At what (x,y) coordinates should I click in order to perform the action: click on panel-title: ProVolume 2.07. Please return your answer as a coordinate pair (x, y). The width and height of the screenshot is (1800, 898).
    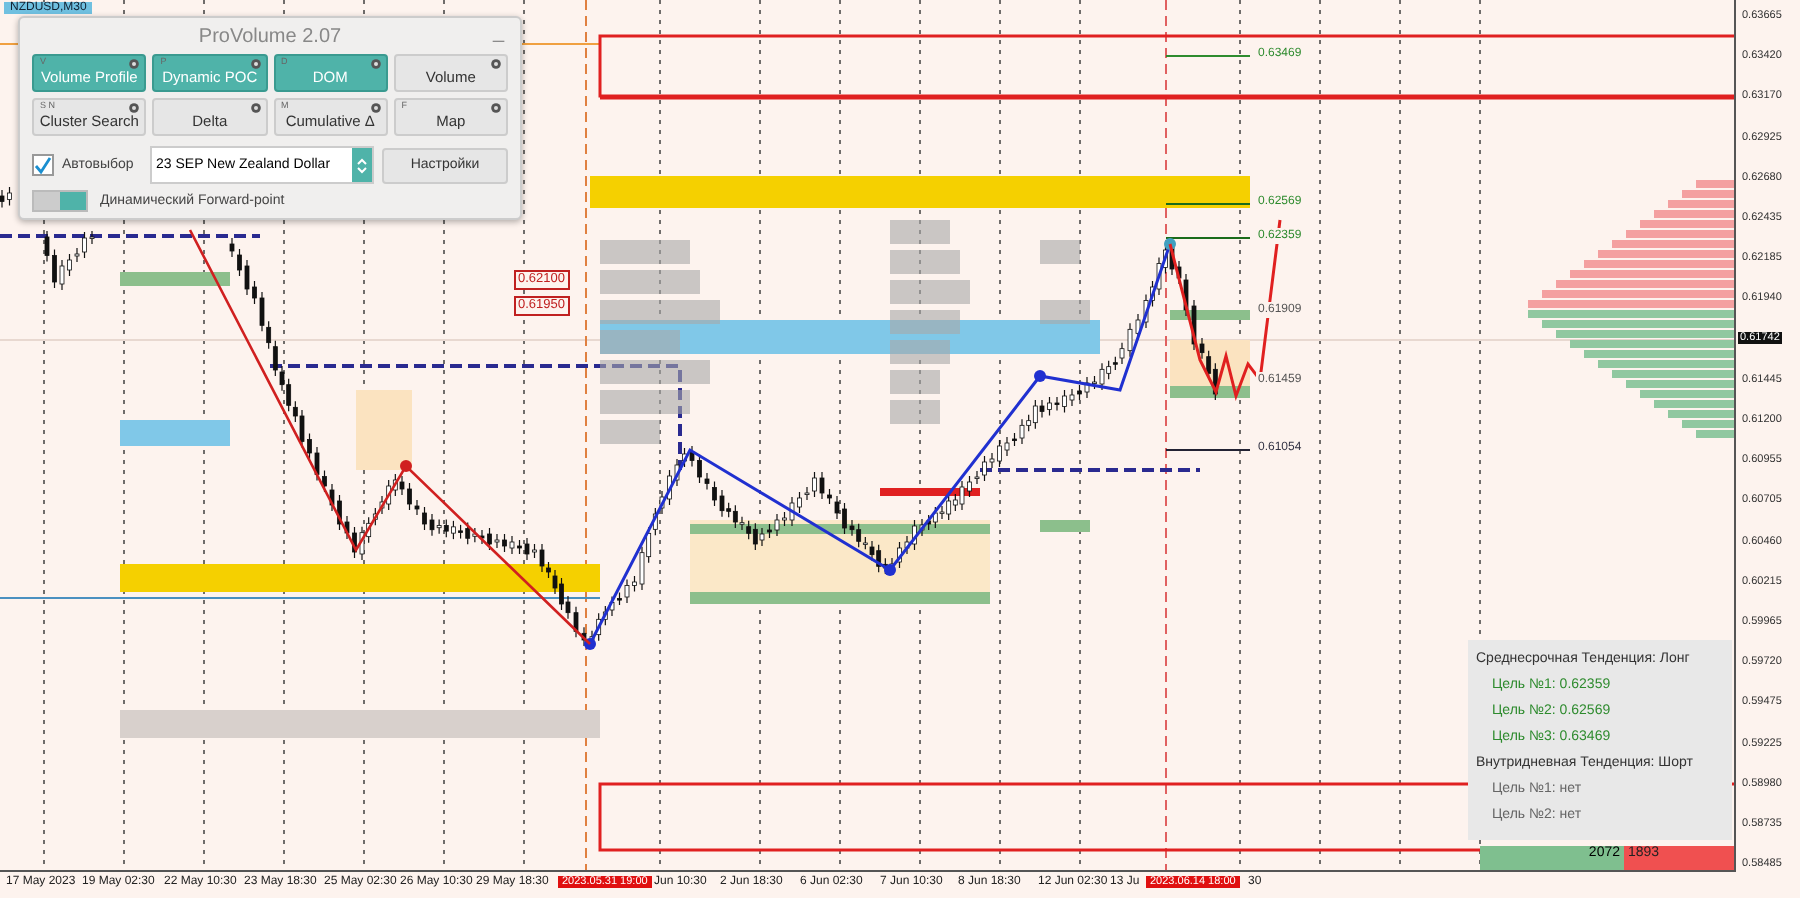
    Looking at the image, I should click on (270, 36).